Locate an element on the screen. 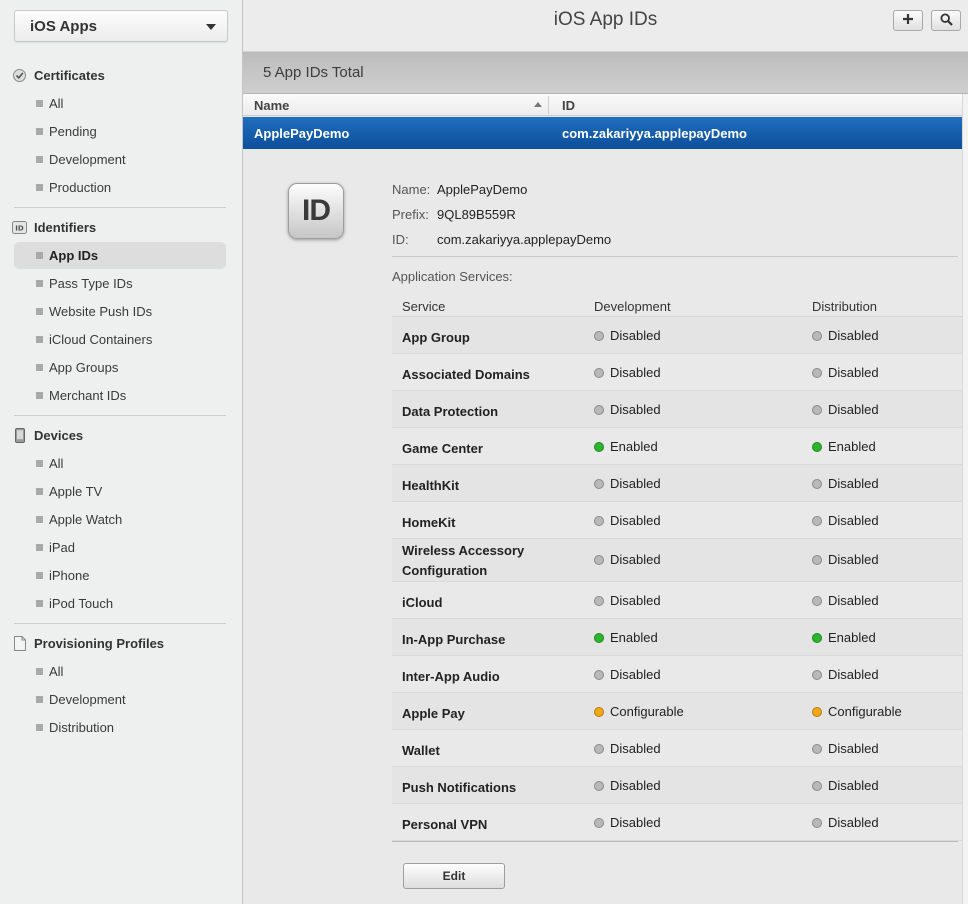 The image size is (968, 904). development-column-header: Development is located at coordinates (632, 306).